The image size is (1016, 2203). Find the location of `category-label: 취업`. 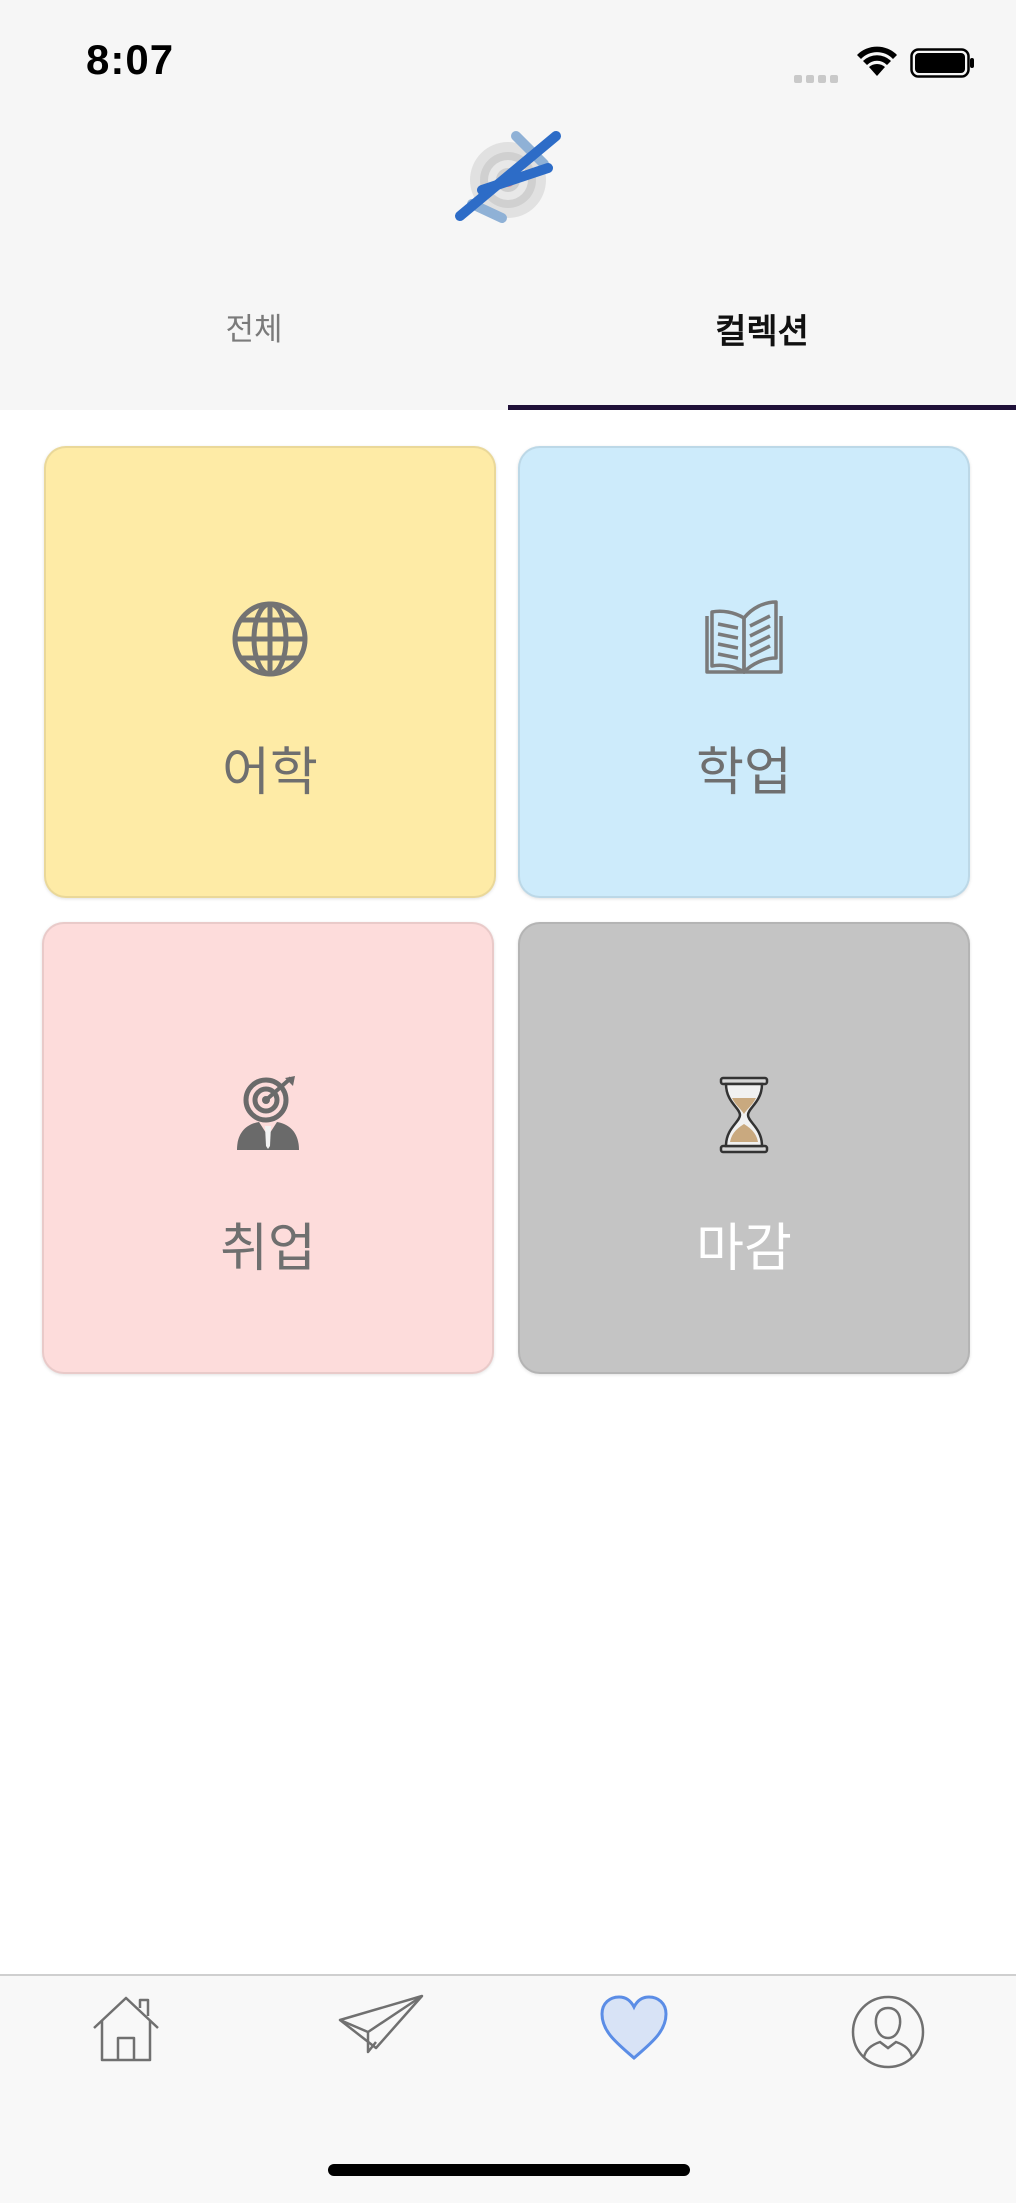

category-label: 취업 is located at coordinates (268, 1249).